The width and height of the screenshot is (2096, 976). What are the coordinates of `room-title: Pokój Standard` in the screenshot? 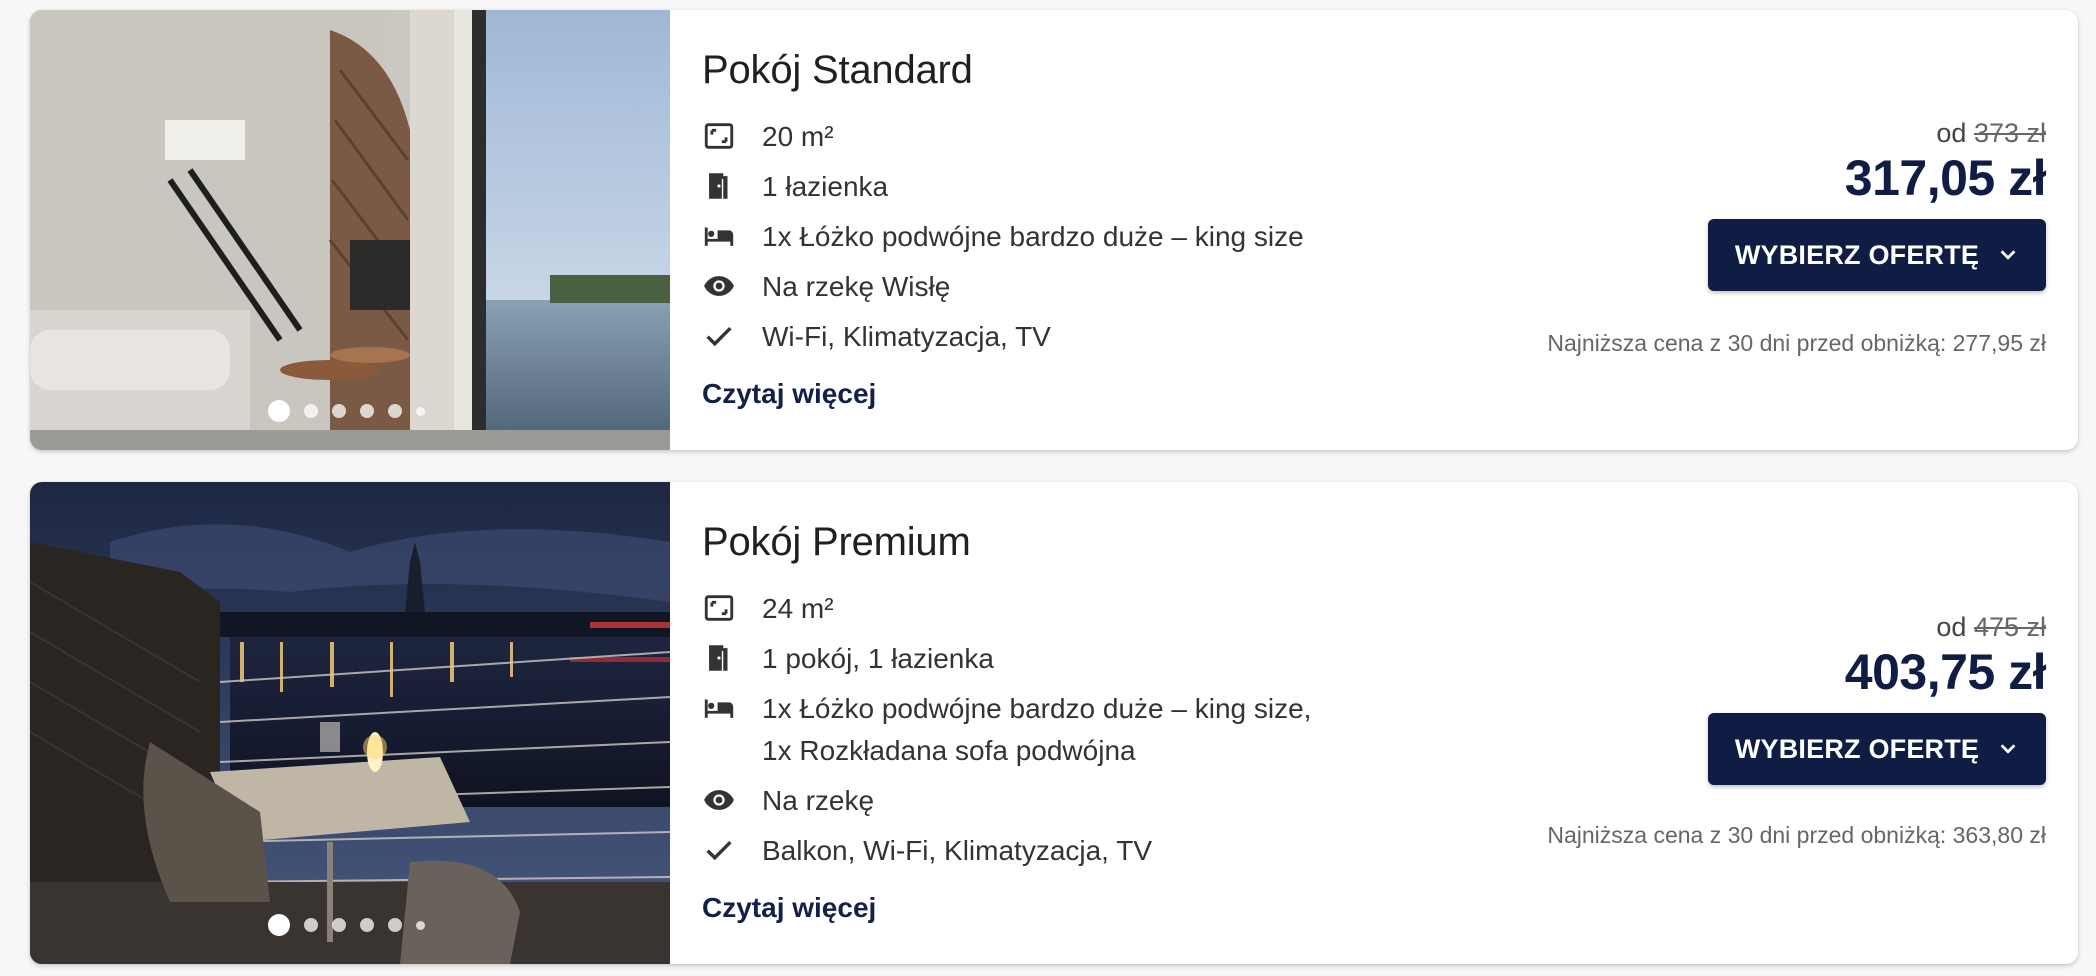 It's located at (837, 70).